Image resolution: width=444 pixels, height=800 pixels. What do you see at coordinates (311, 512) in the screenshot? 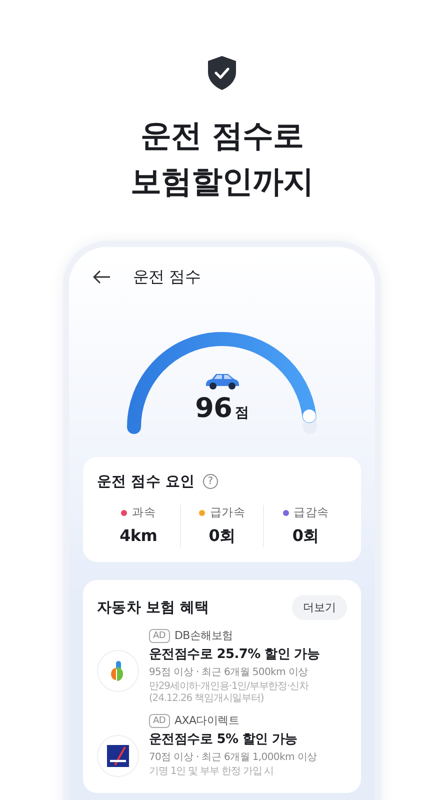
I see `factor-label: 급감속` at bounding box center [311, 512].